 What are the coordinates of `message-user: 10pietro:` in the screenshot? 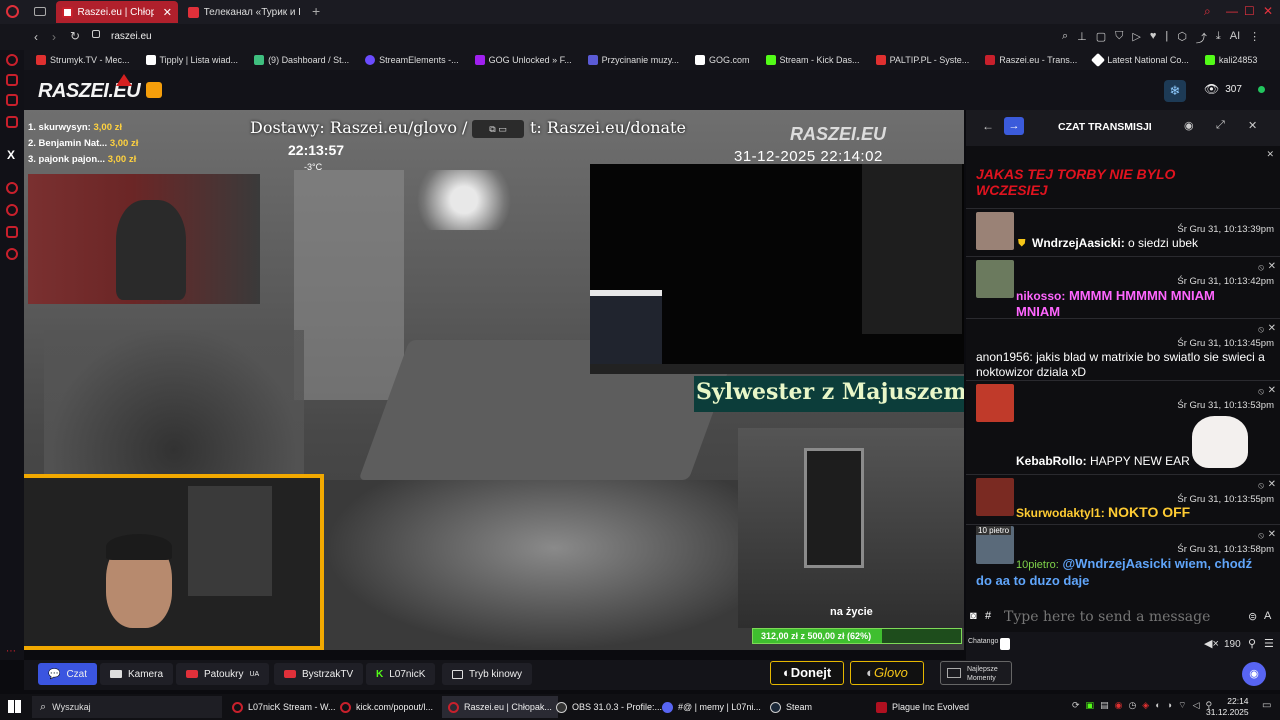 It's located at (1037, 565).